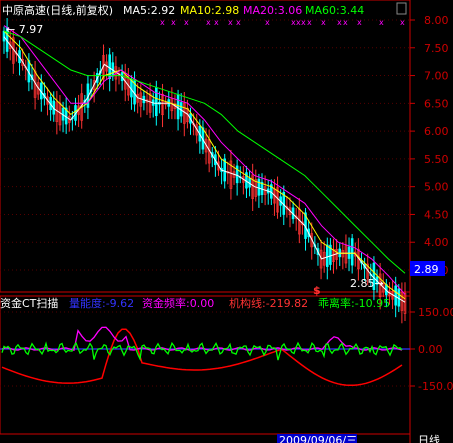  Describe the element at coordinates (436, 187) in the screenshot. I see `price-tick-label: 5.00` at that location.